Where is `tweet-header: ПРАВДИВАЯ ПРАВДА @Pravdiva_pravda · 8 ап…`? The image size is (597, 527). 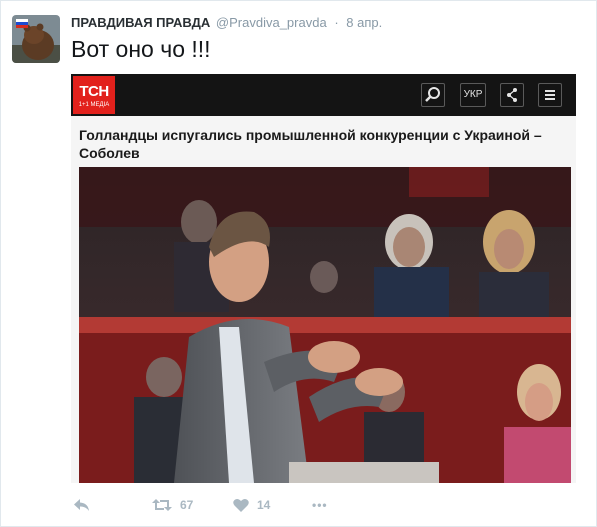
tweet-header: ПРАВДИВАЯ ПРАВДА @Pravdiva_pravda · 8 ап… is located at coordinates (226, 22).